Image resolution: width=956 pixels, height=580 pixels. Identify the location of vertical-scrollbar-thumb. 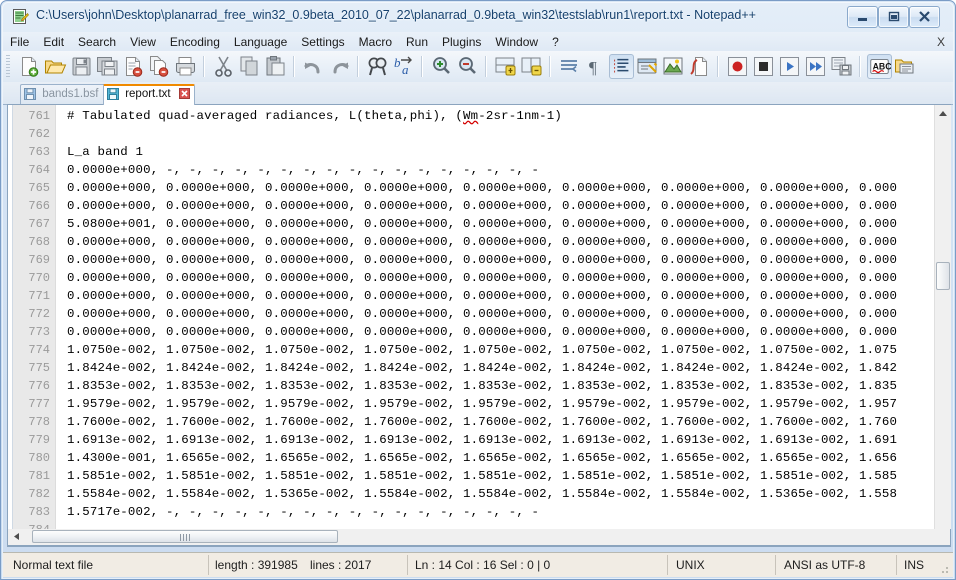
(943, 276).